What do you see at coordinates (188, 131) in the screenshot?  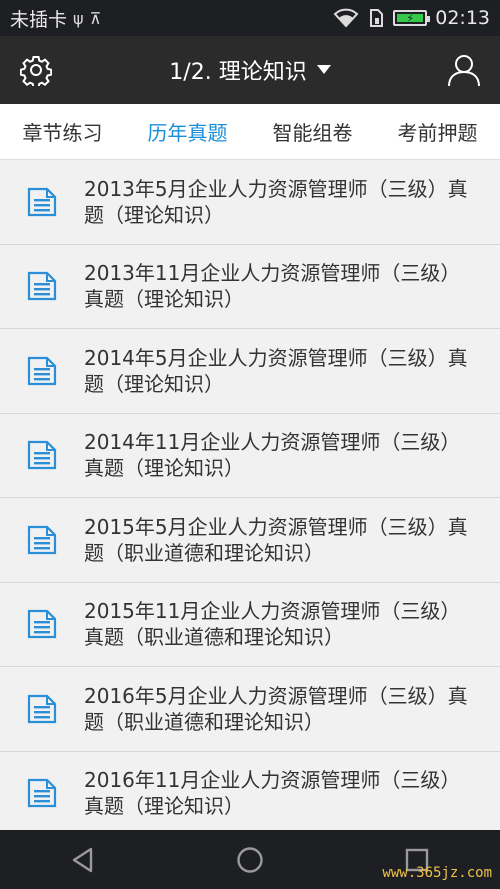 I see `tab-past-papers: 历年真题` at bounding box center [188, 131].